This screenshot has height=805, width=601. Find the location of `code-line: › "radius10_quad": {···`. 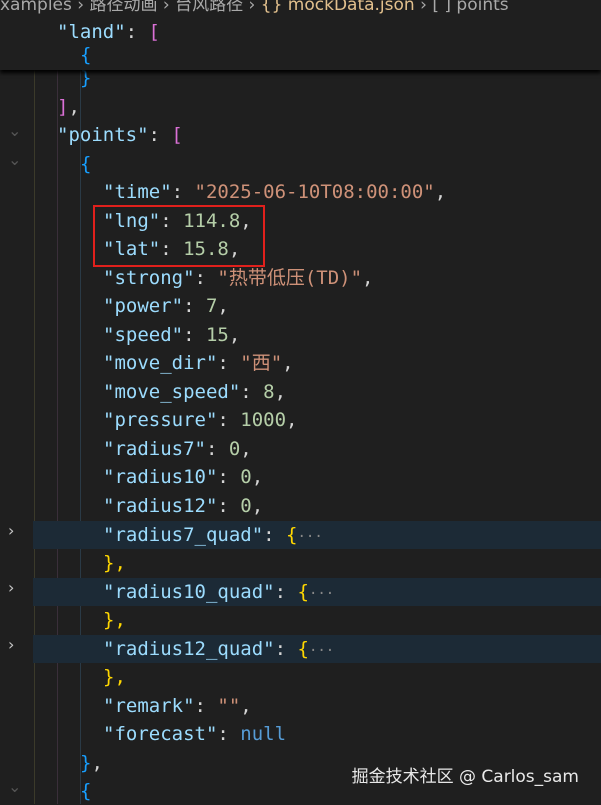

code-line: › "radius10_quad": {··· is located at coordinates (300, 592).